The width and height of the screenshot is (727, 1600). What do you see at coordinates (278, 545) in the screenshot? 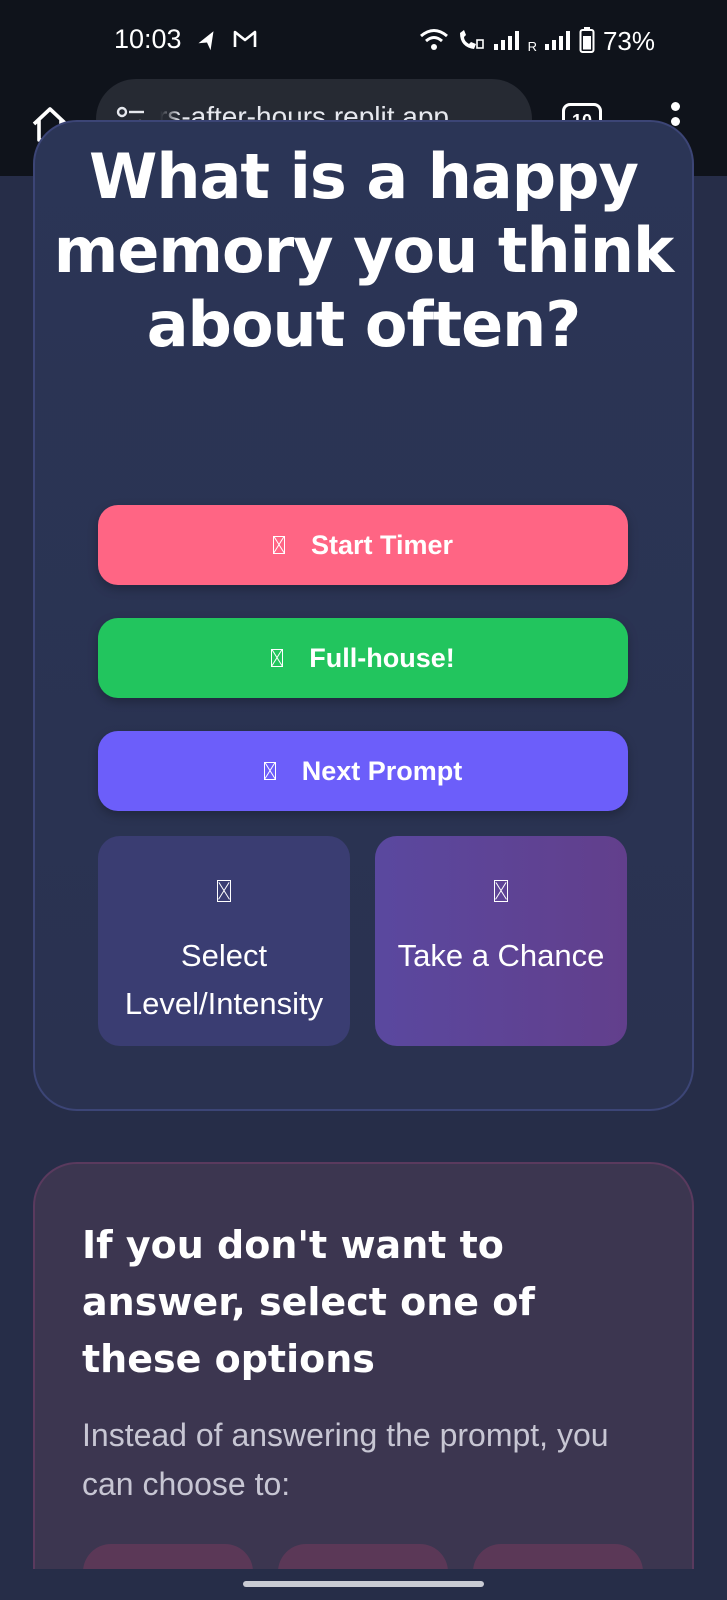
I see `timer-icon` at bounding box center [278, 545].